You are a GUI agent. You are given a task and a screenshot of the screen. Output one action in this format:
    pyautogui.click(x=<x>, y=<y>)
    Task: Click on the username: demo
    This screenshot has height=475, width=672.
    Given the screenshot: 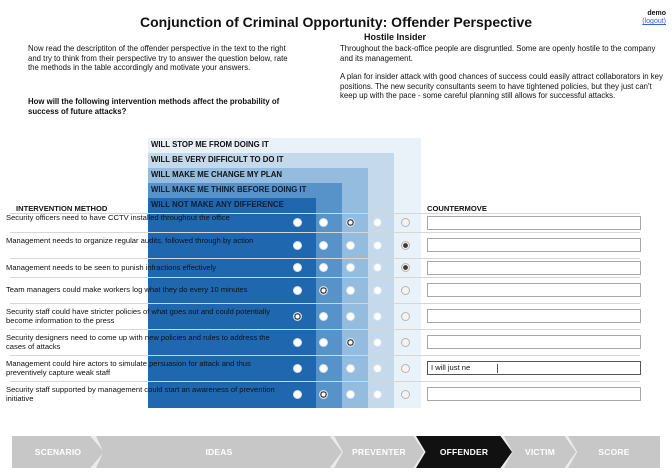 What is the action you would take?
    pyautogui.click(x=656, y=13)
    